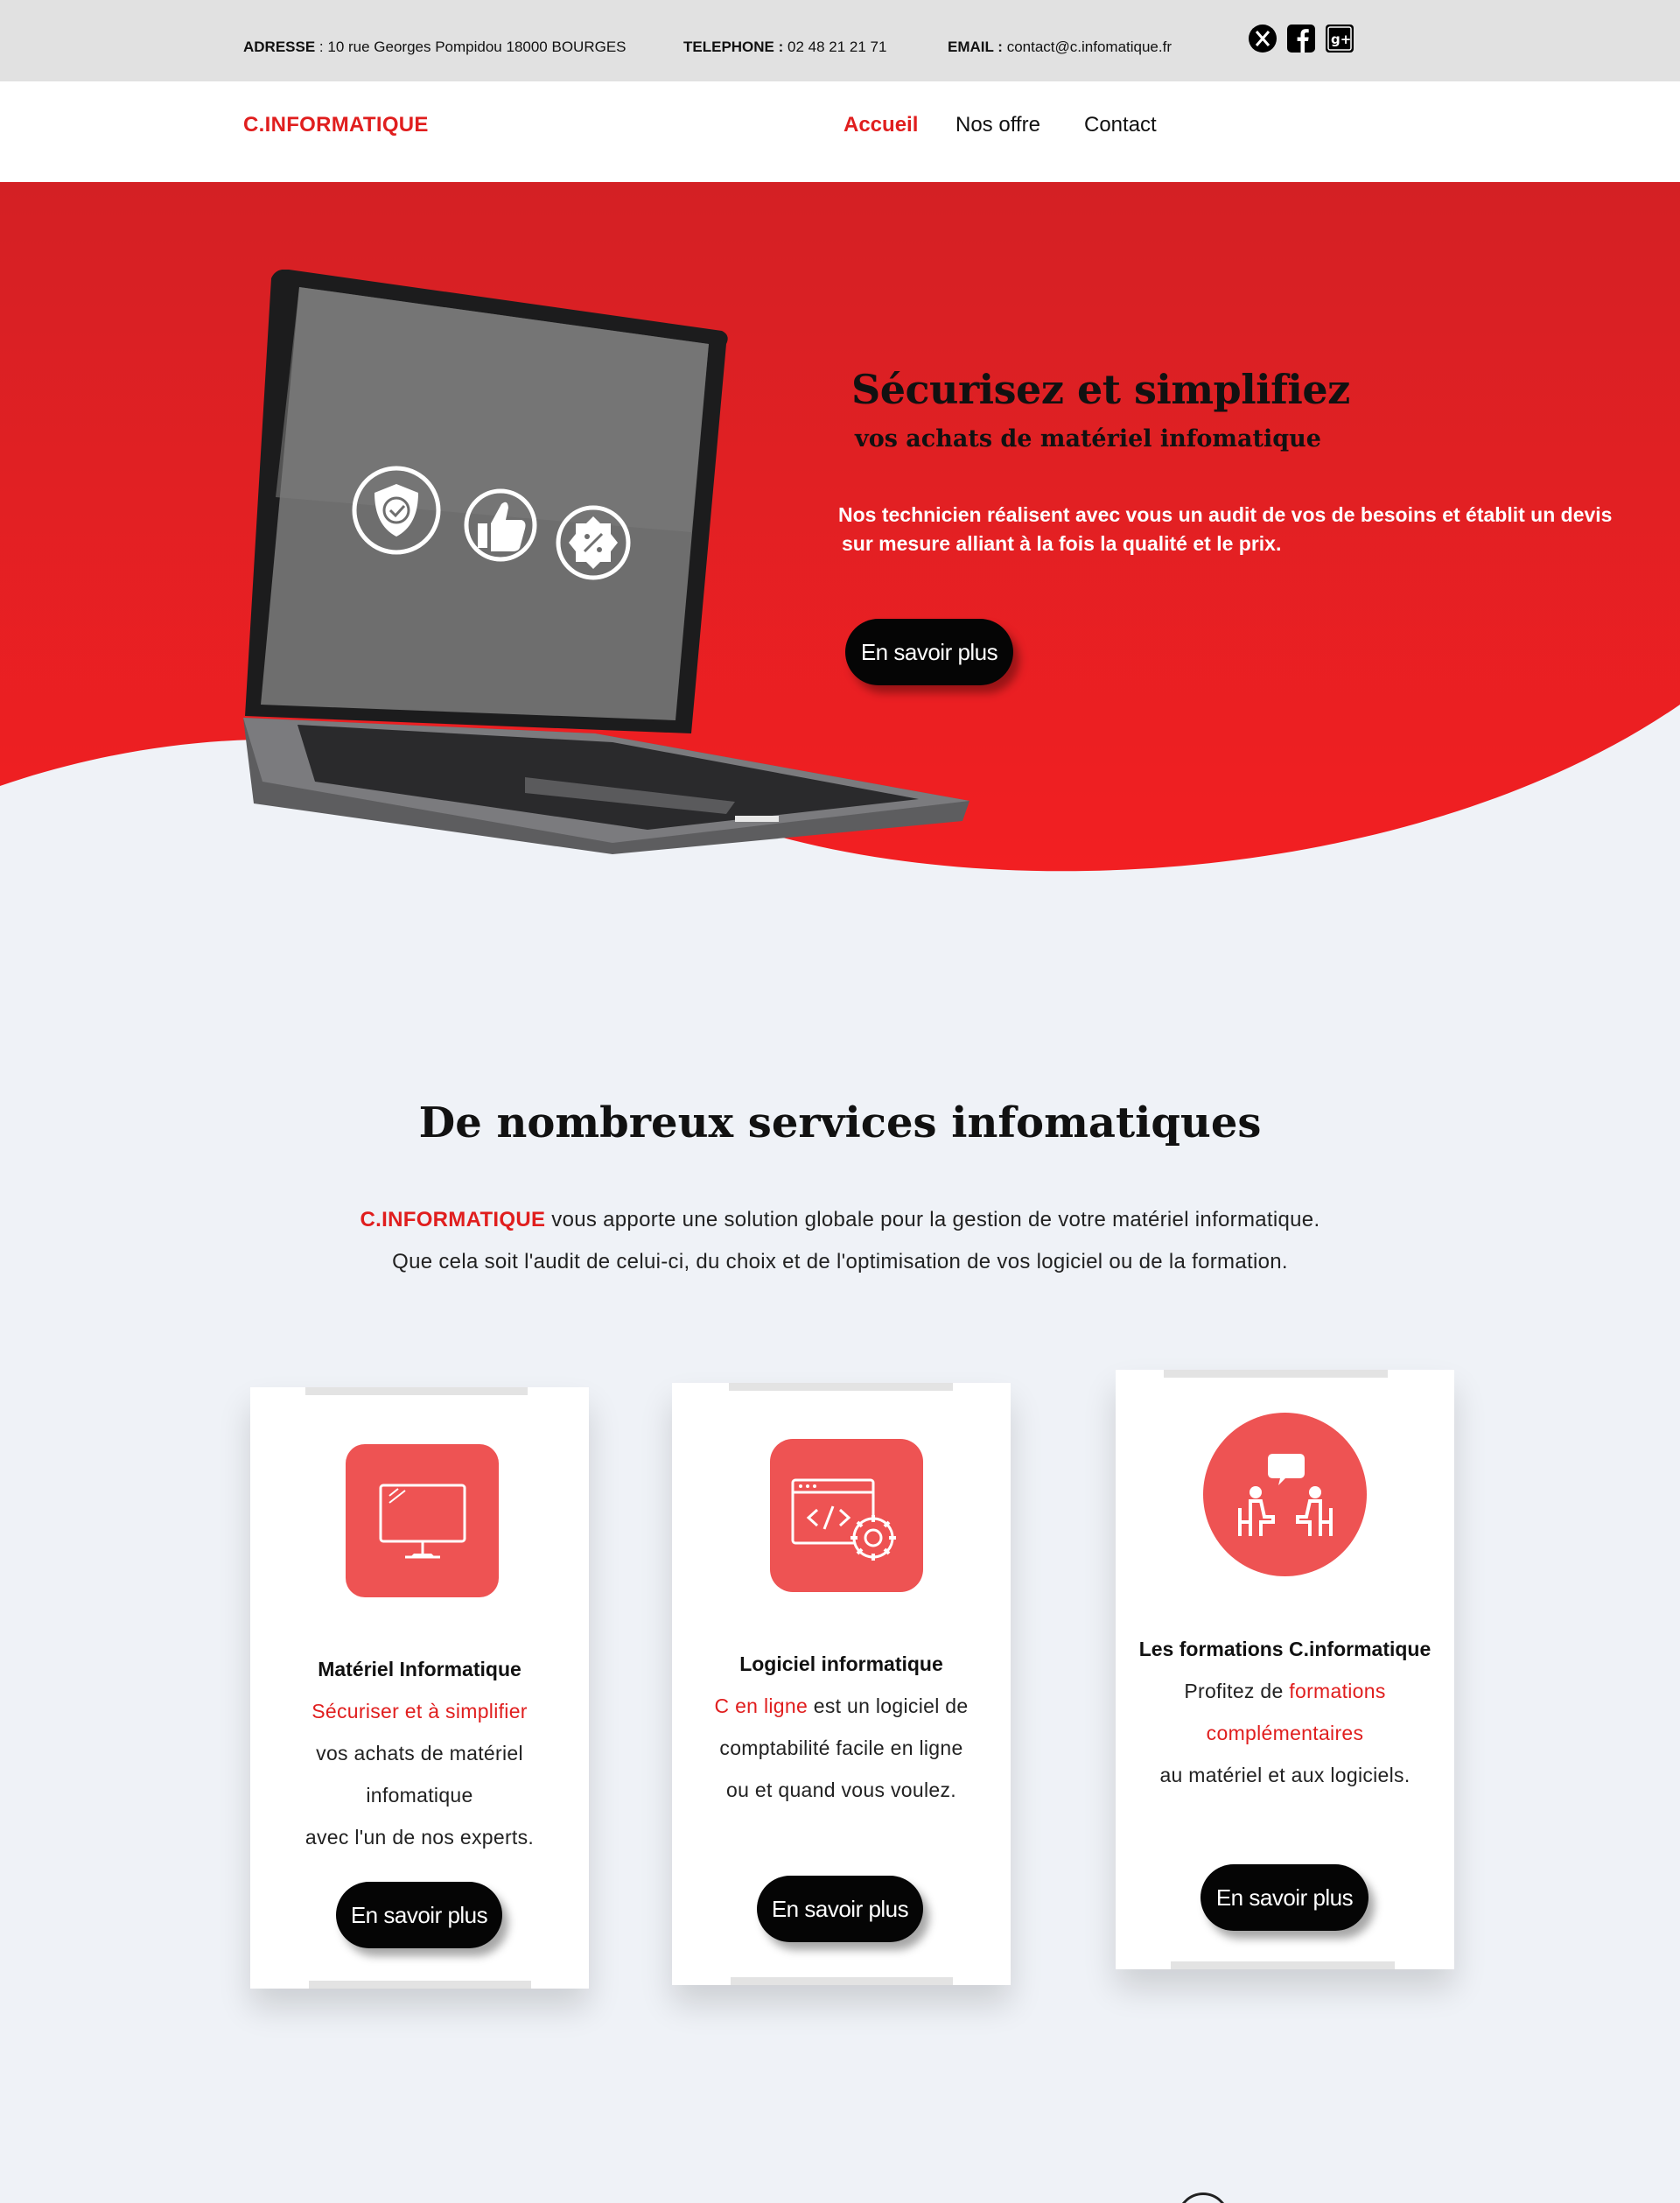  Describe the element at coordinates (846, 1515) in the screenshot. I see `code-settings-icon` at that location.